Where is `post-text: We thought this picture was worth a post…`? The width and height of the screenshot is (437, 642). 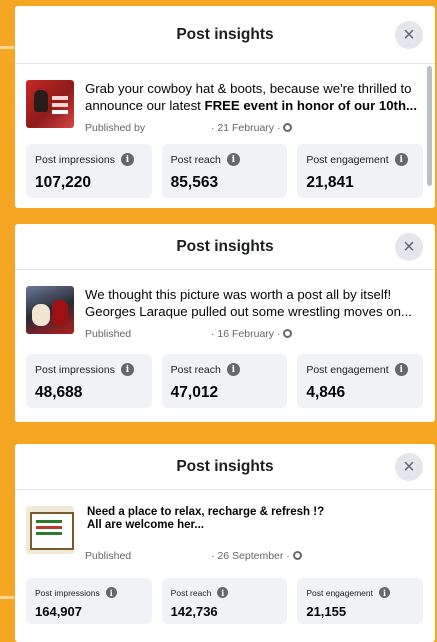
post-text: We thought this picture was worth a post… is located at coordinates (254, 303).